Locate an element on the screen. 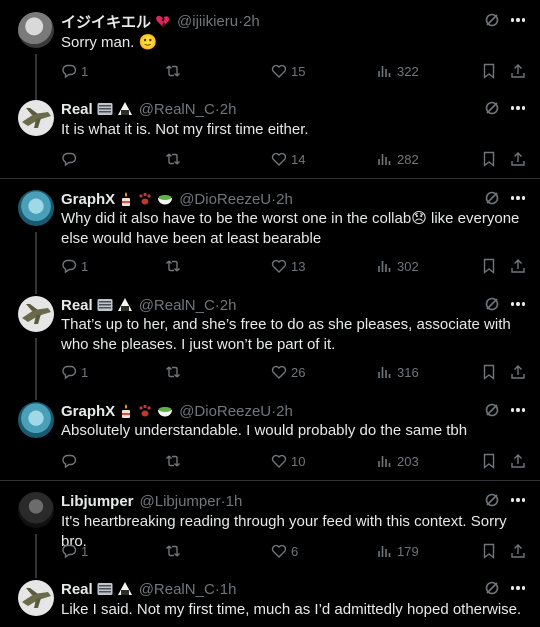 The height and width of the screenshot is (627, 540). user-handle: @ijiikieru is located at coordinates (207, 21).